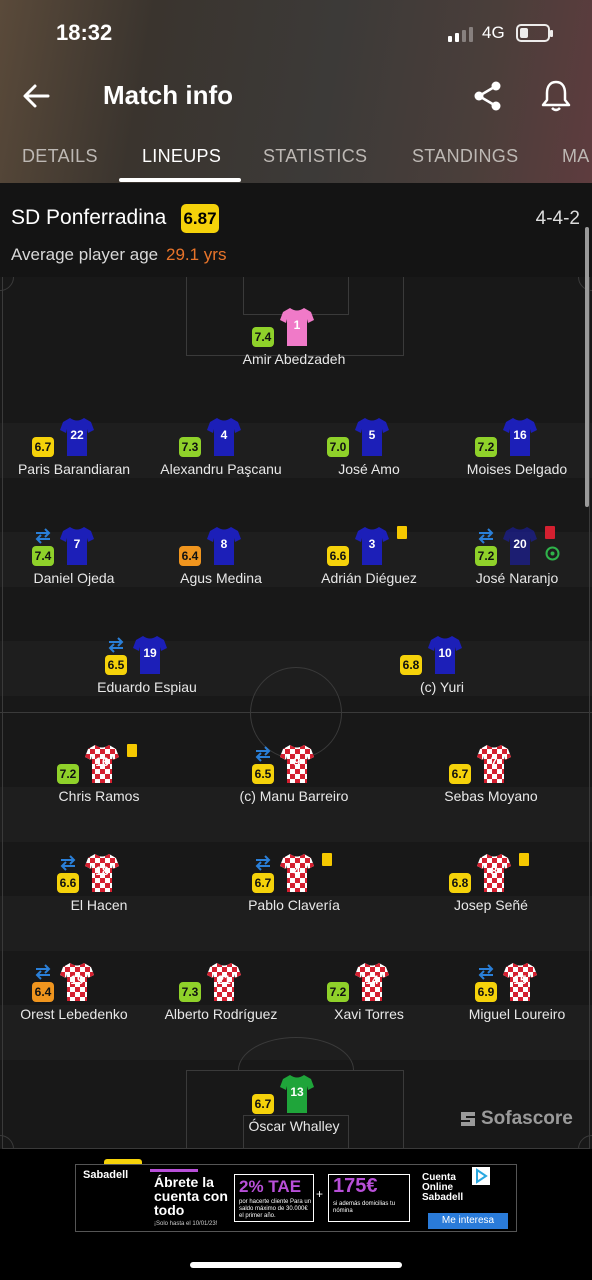 Image resolution: width=592 pixels, height=1280 pixels. I want to click on formation: 4-4-2, so click(557, 218).